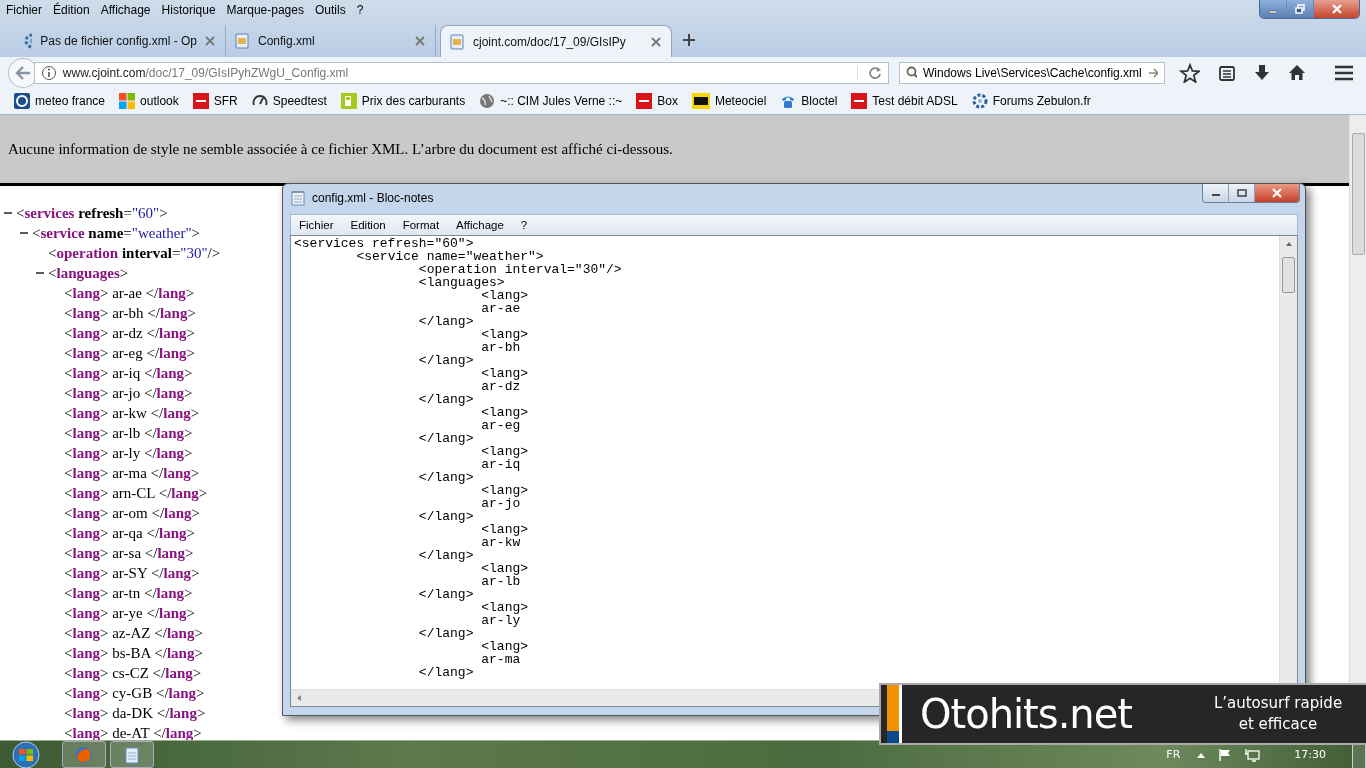 This screenshot has width=1366, height=768. I want to click on restore-button, so click(1300, 9).